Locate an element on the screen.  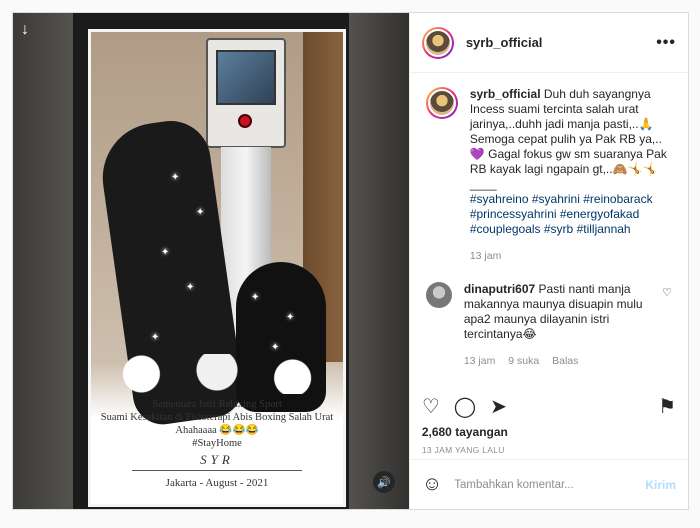
header-username: syrb_official is located at coordinates (504, 42).